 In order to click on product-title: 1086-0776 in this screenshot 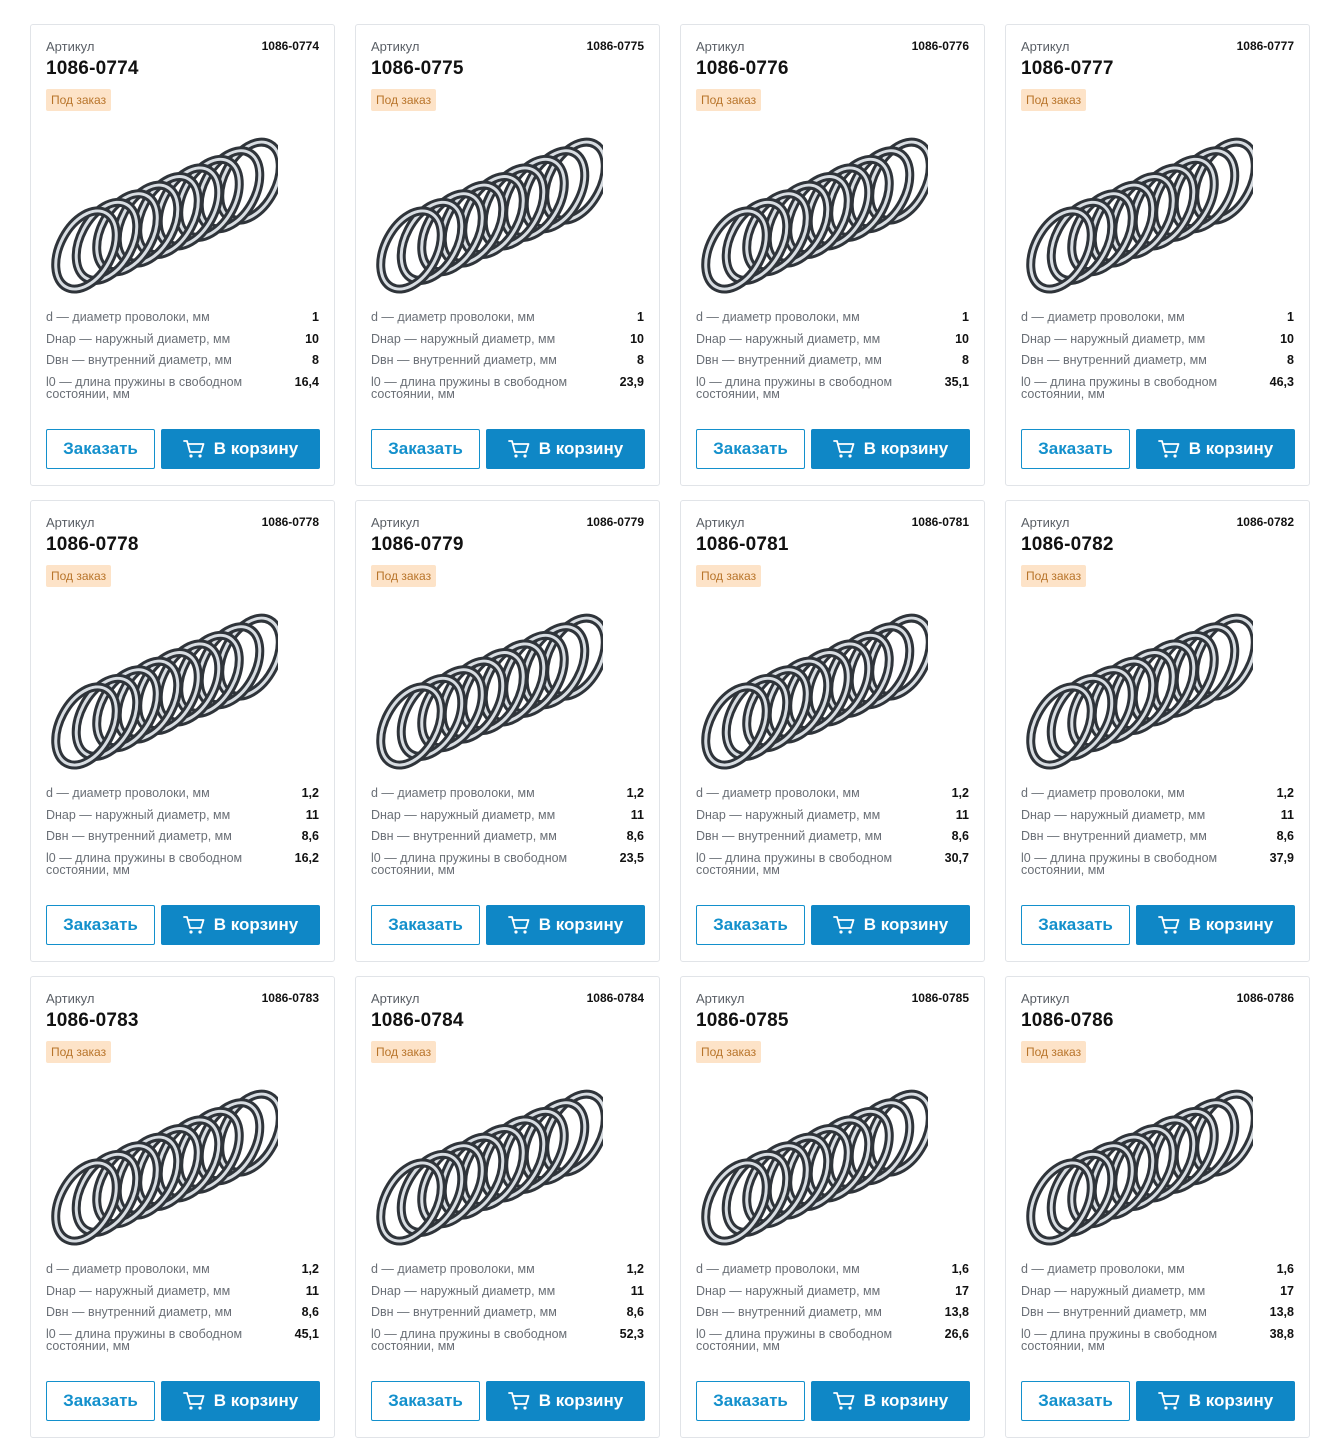, I will do `click(742, 69)`.